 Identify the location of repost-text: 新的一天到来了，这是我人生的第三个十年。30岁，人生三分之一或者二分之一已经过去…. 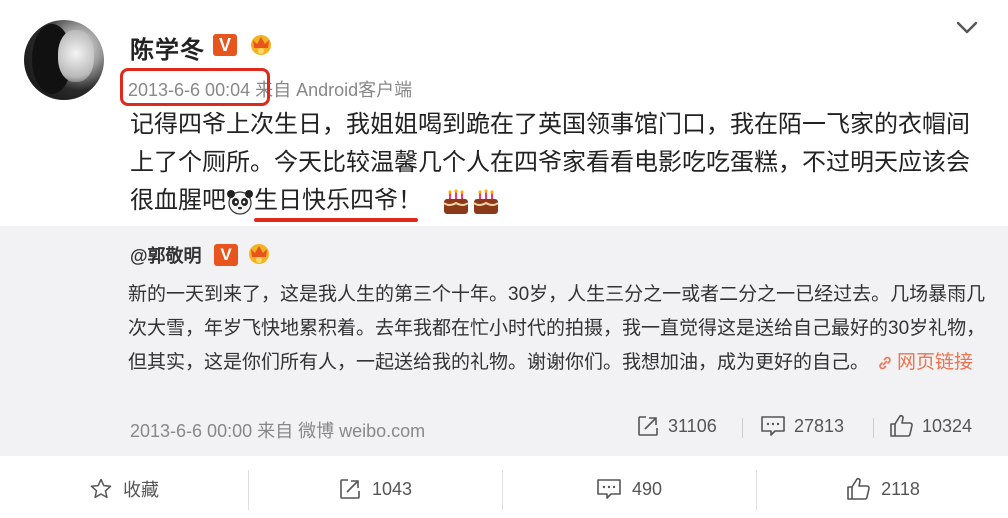
(557, 328).